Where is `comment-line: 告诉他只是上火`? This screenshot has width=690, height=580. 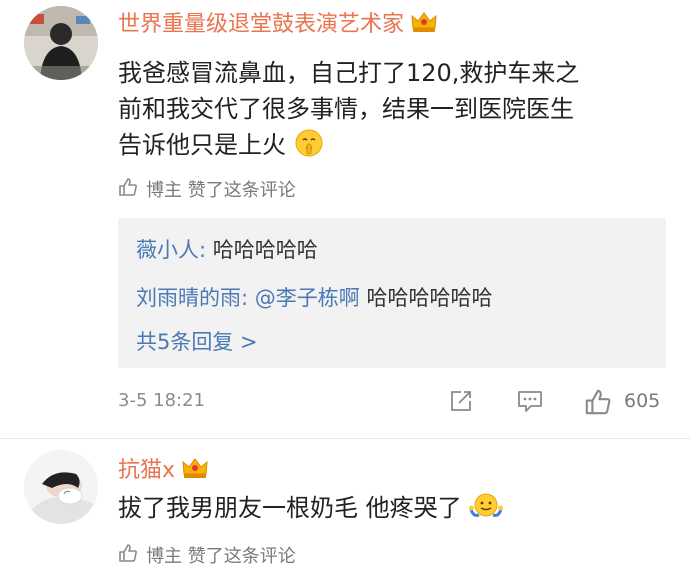 comment-line: 告诉他只是上火 is located at coordinates (202, 145).